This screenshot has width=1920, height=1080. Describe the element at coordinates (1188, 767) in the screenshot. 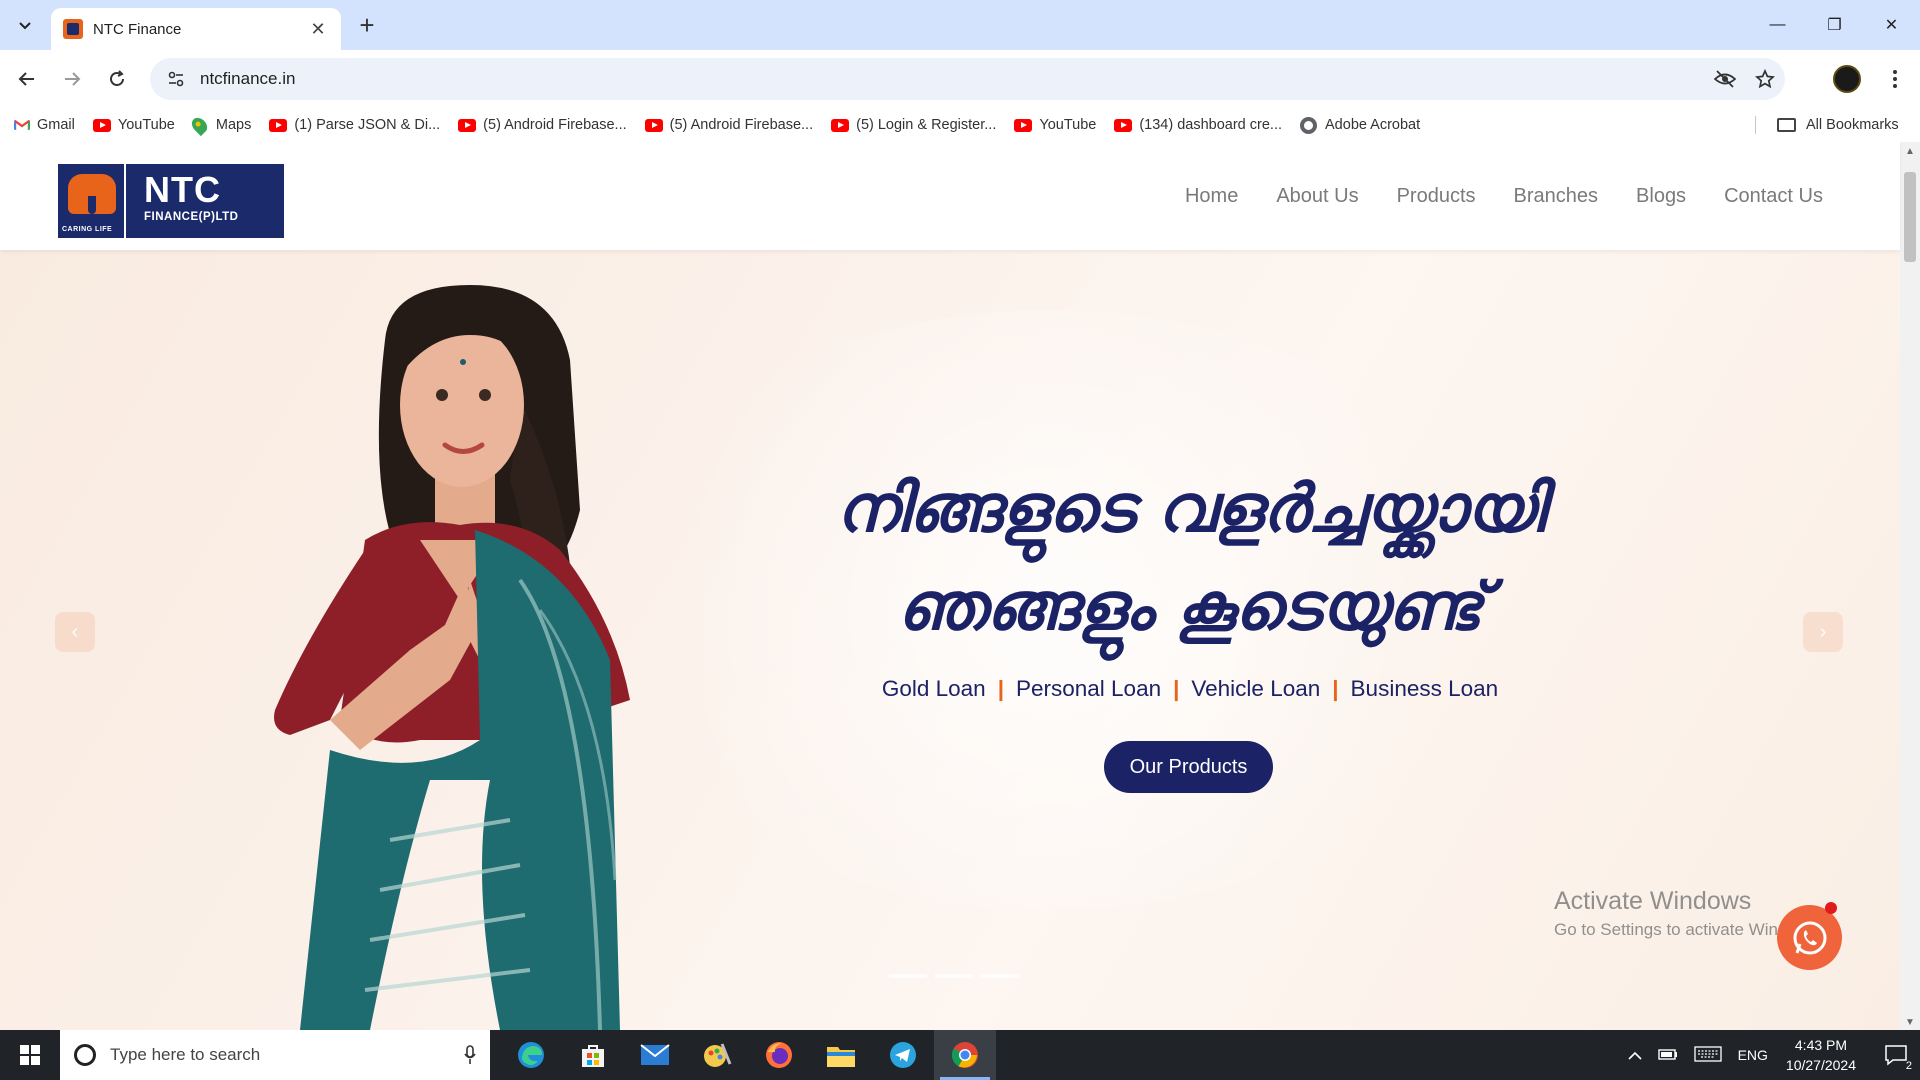

I see `our-products-button: Our Products` at that location.